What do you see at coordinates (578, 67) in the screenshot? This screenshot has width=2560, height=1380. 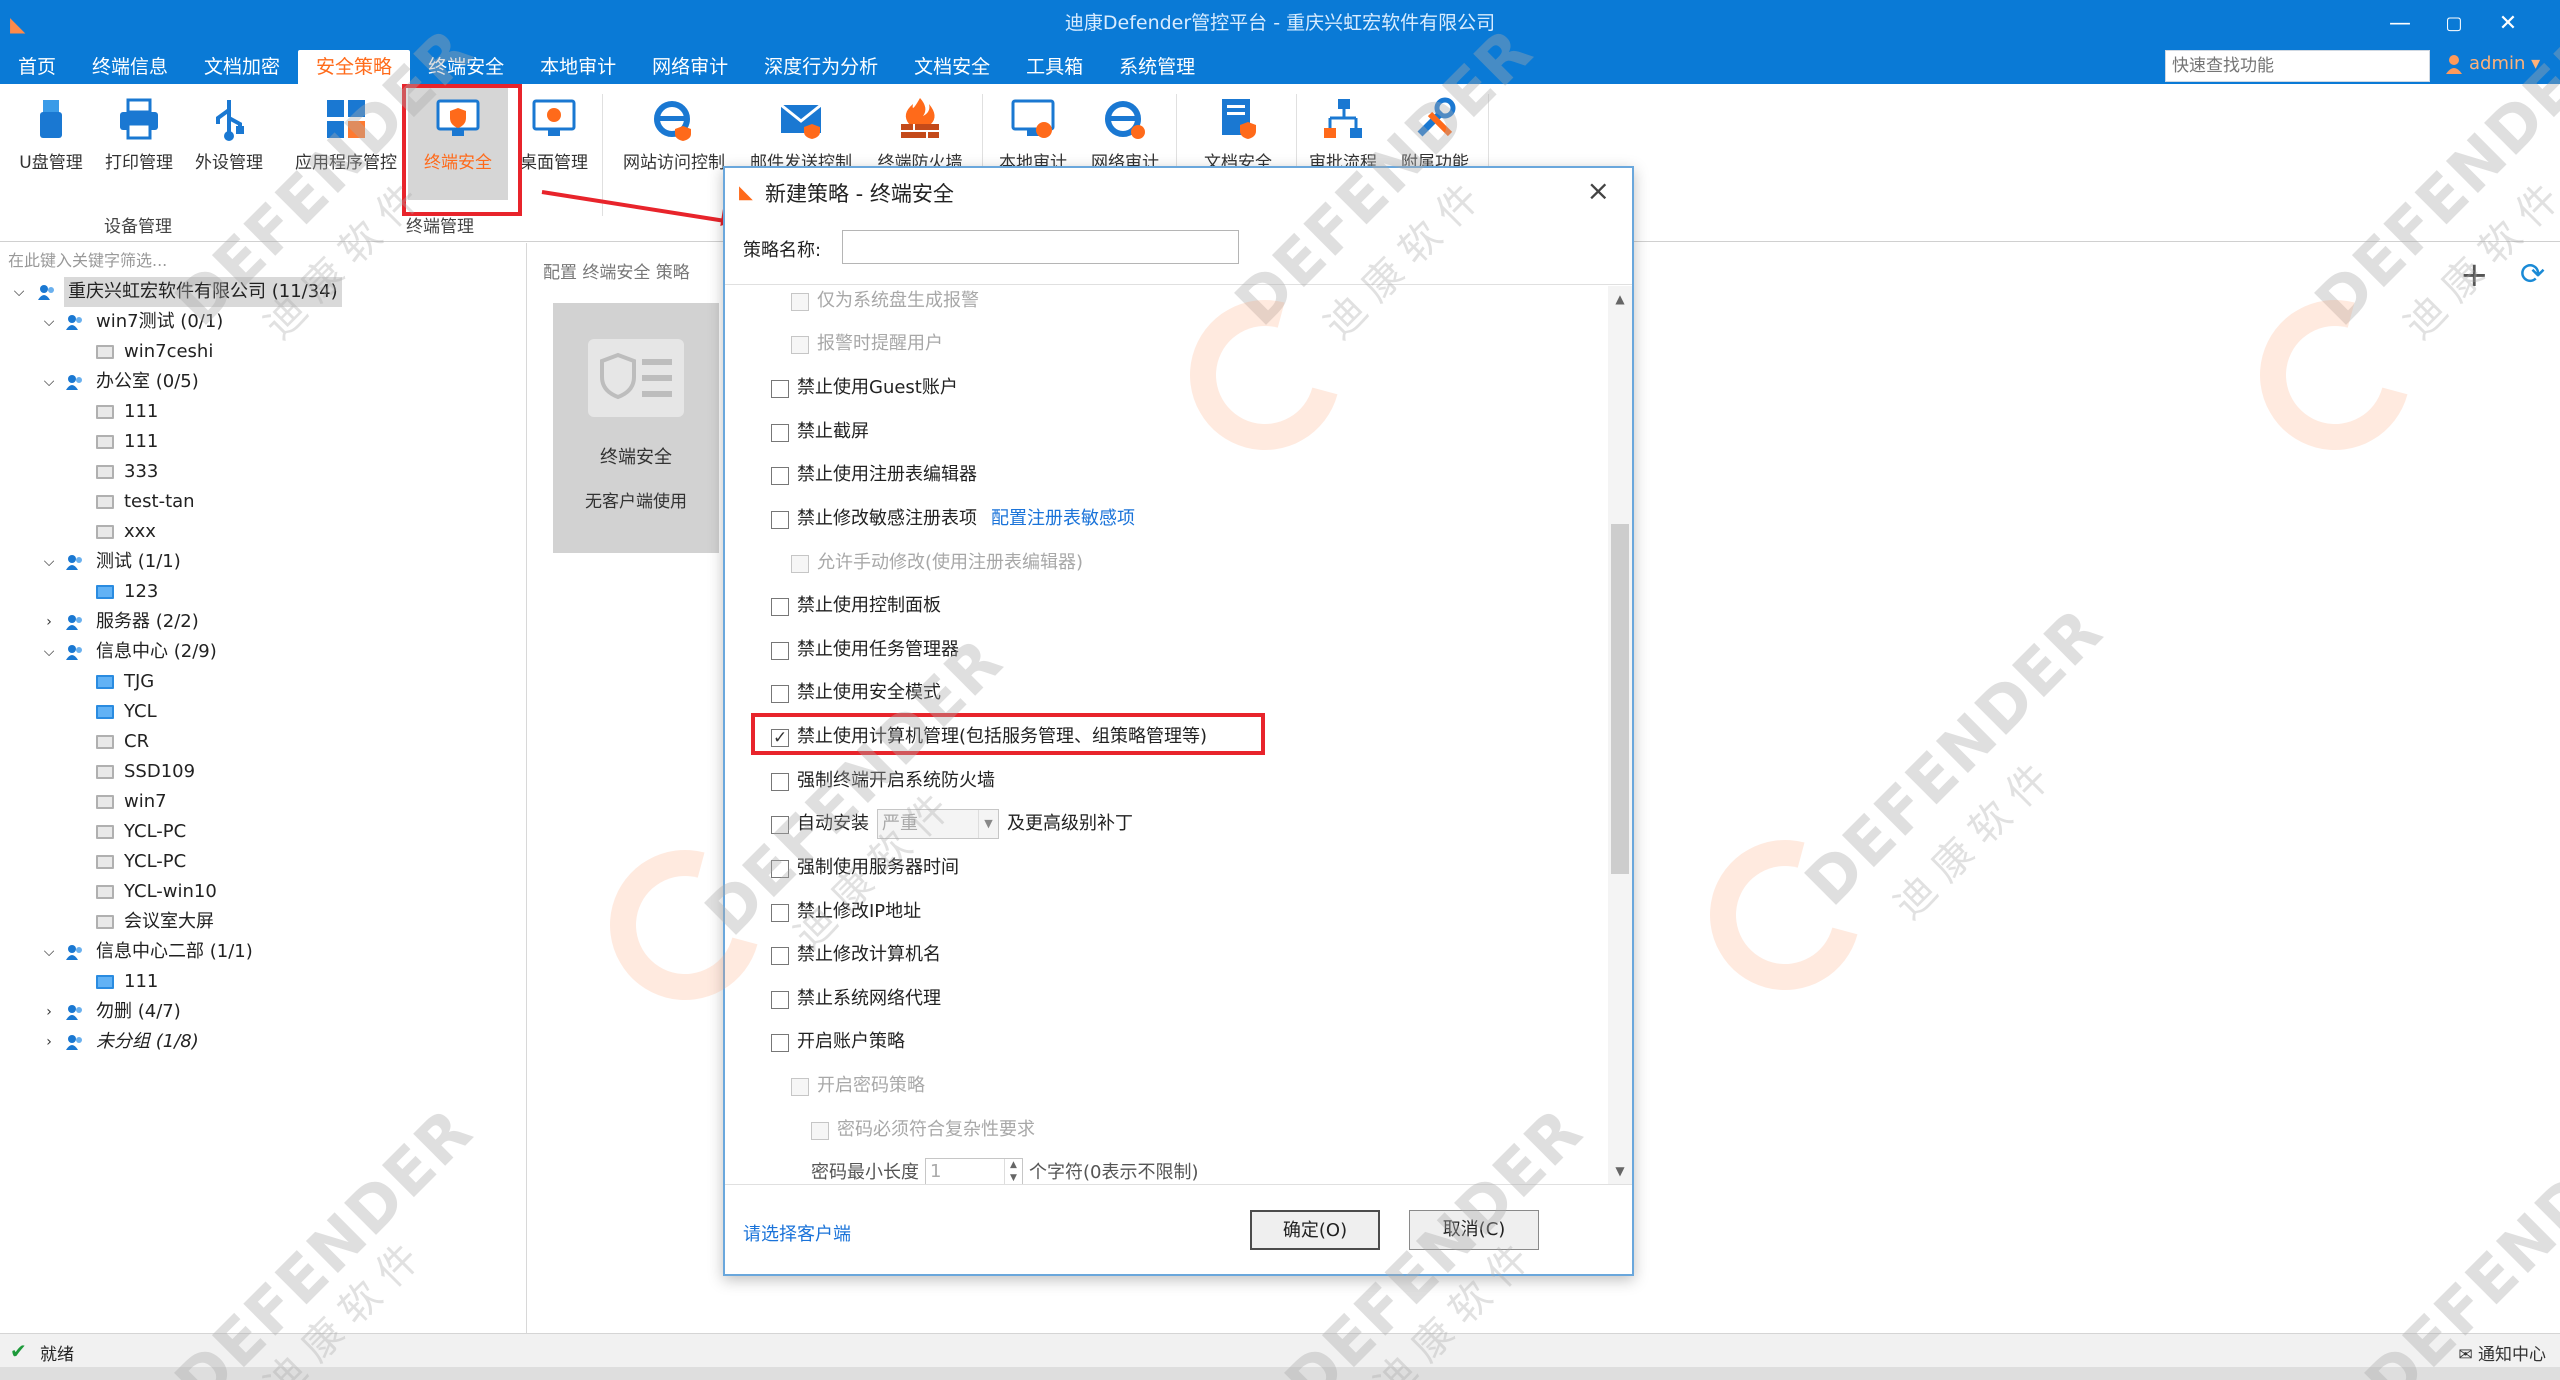 I see `menu-local-audit: 本地审计` at bounding box center [578, 67].